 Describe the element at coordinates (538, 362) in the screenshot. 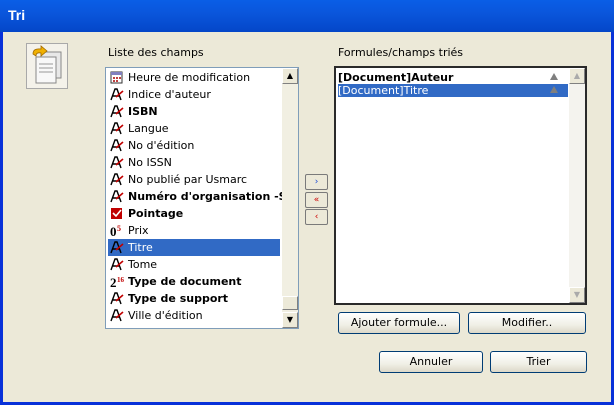

I see `sort-button: Trier` at that location.